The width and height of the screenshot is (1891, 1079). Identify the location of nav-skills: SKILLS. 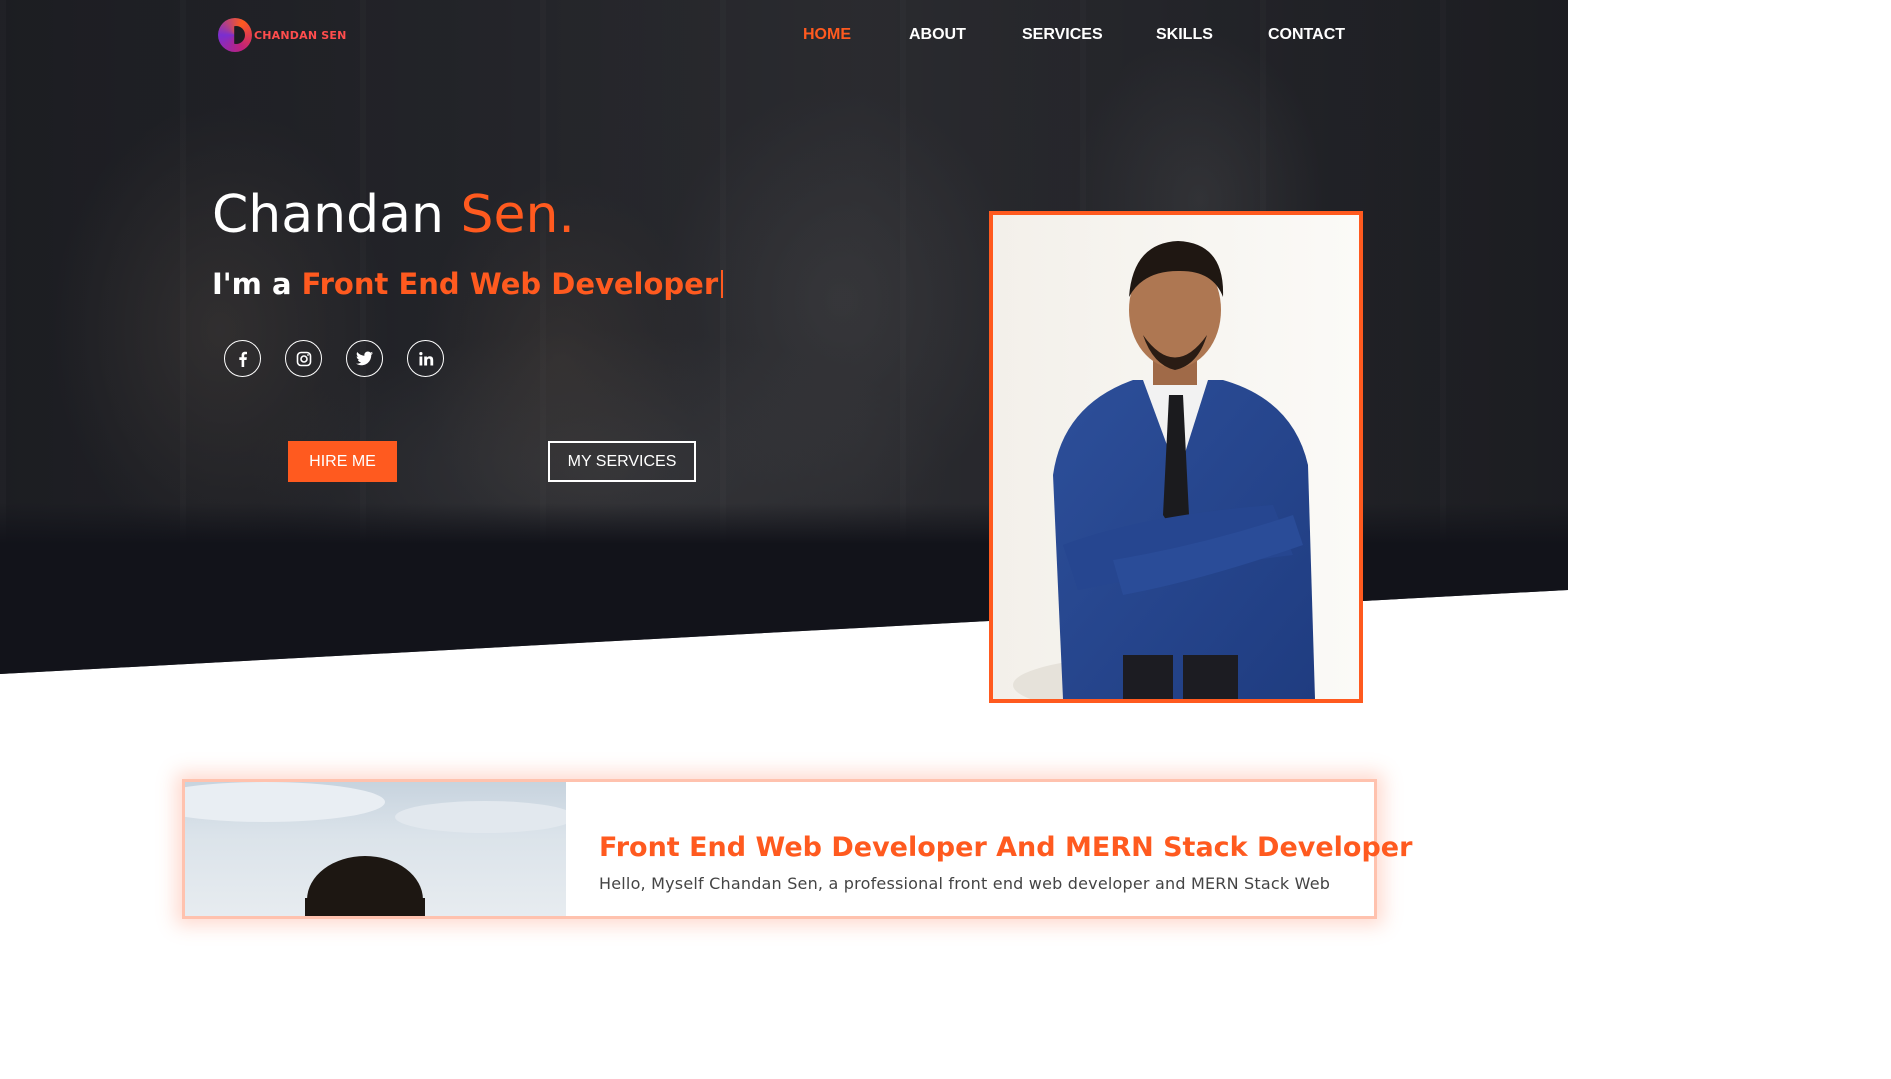
(1184, 35).